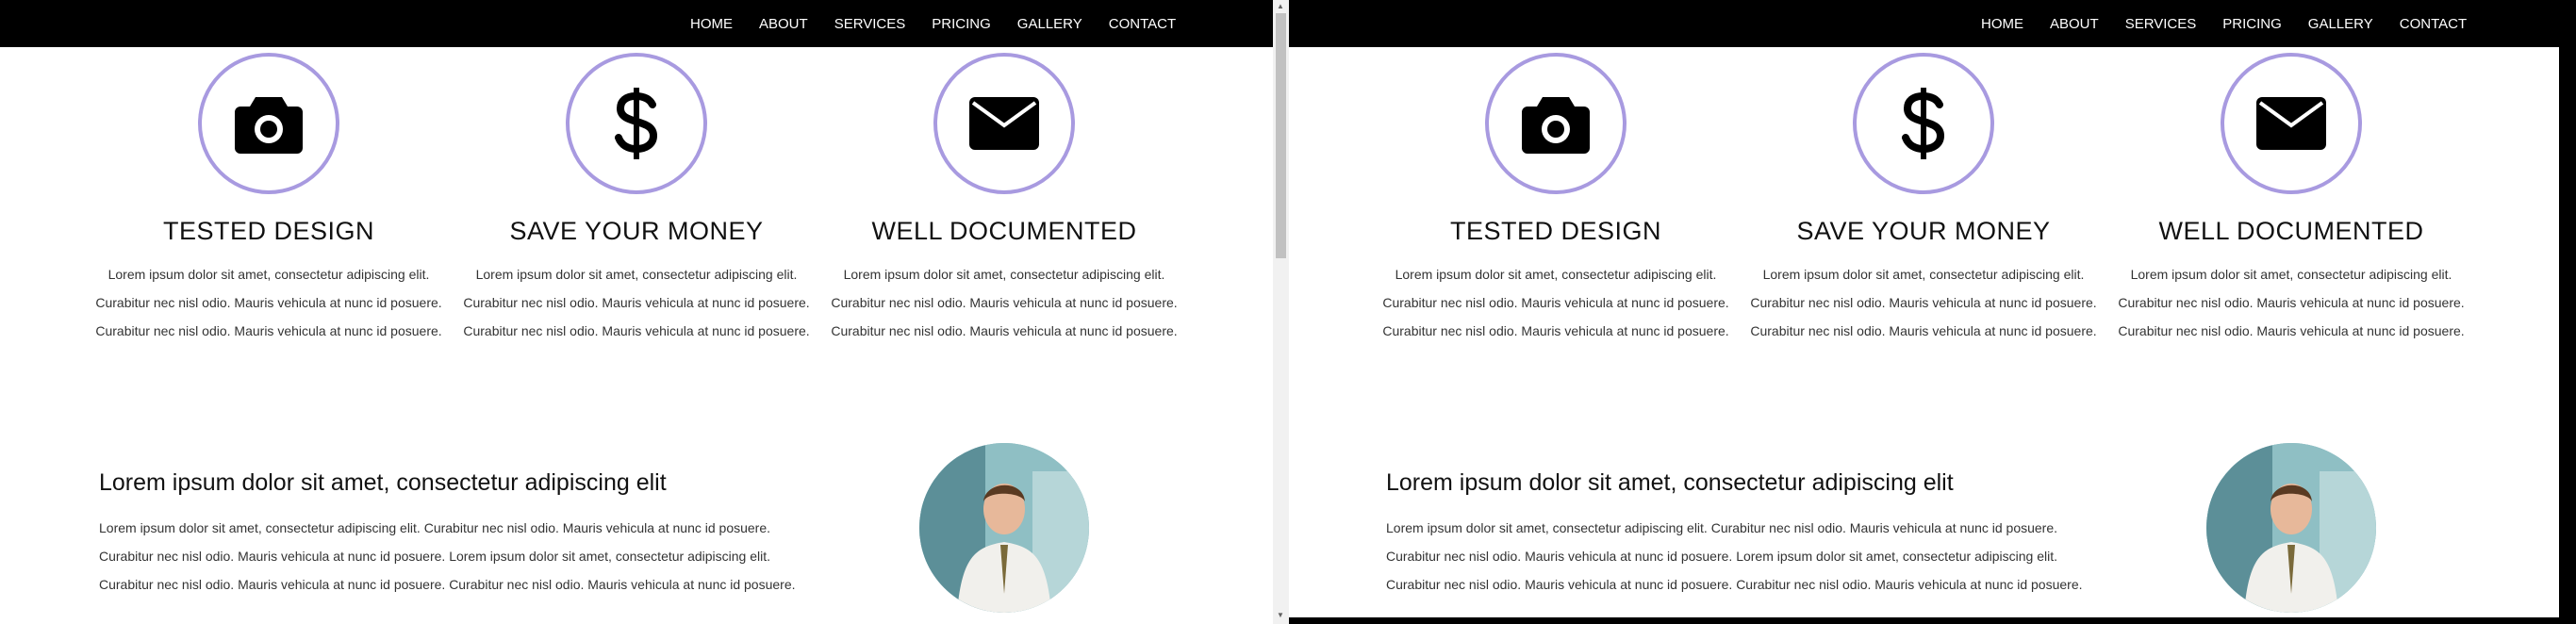 The image size is (2576, 624). What do you see at coordinates (1281, 312) in the screenshot?
I see `vertical-scrollbar: ▲ ▼` at bounding box center [1281, 312].